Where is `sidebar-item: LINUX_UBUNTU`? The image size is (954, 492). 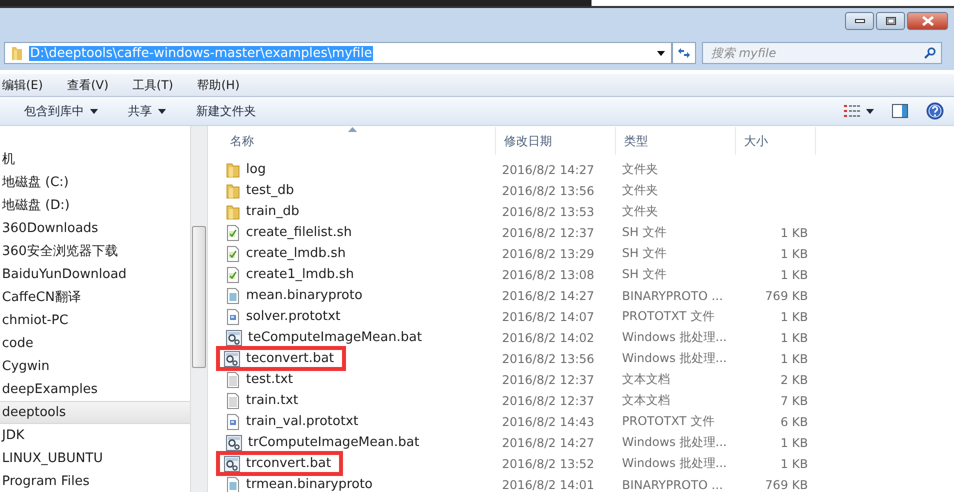 sidebar-item: LINUX_UBUNTU is located at coordinates (95, 458).